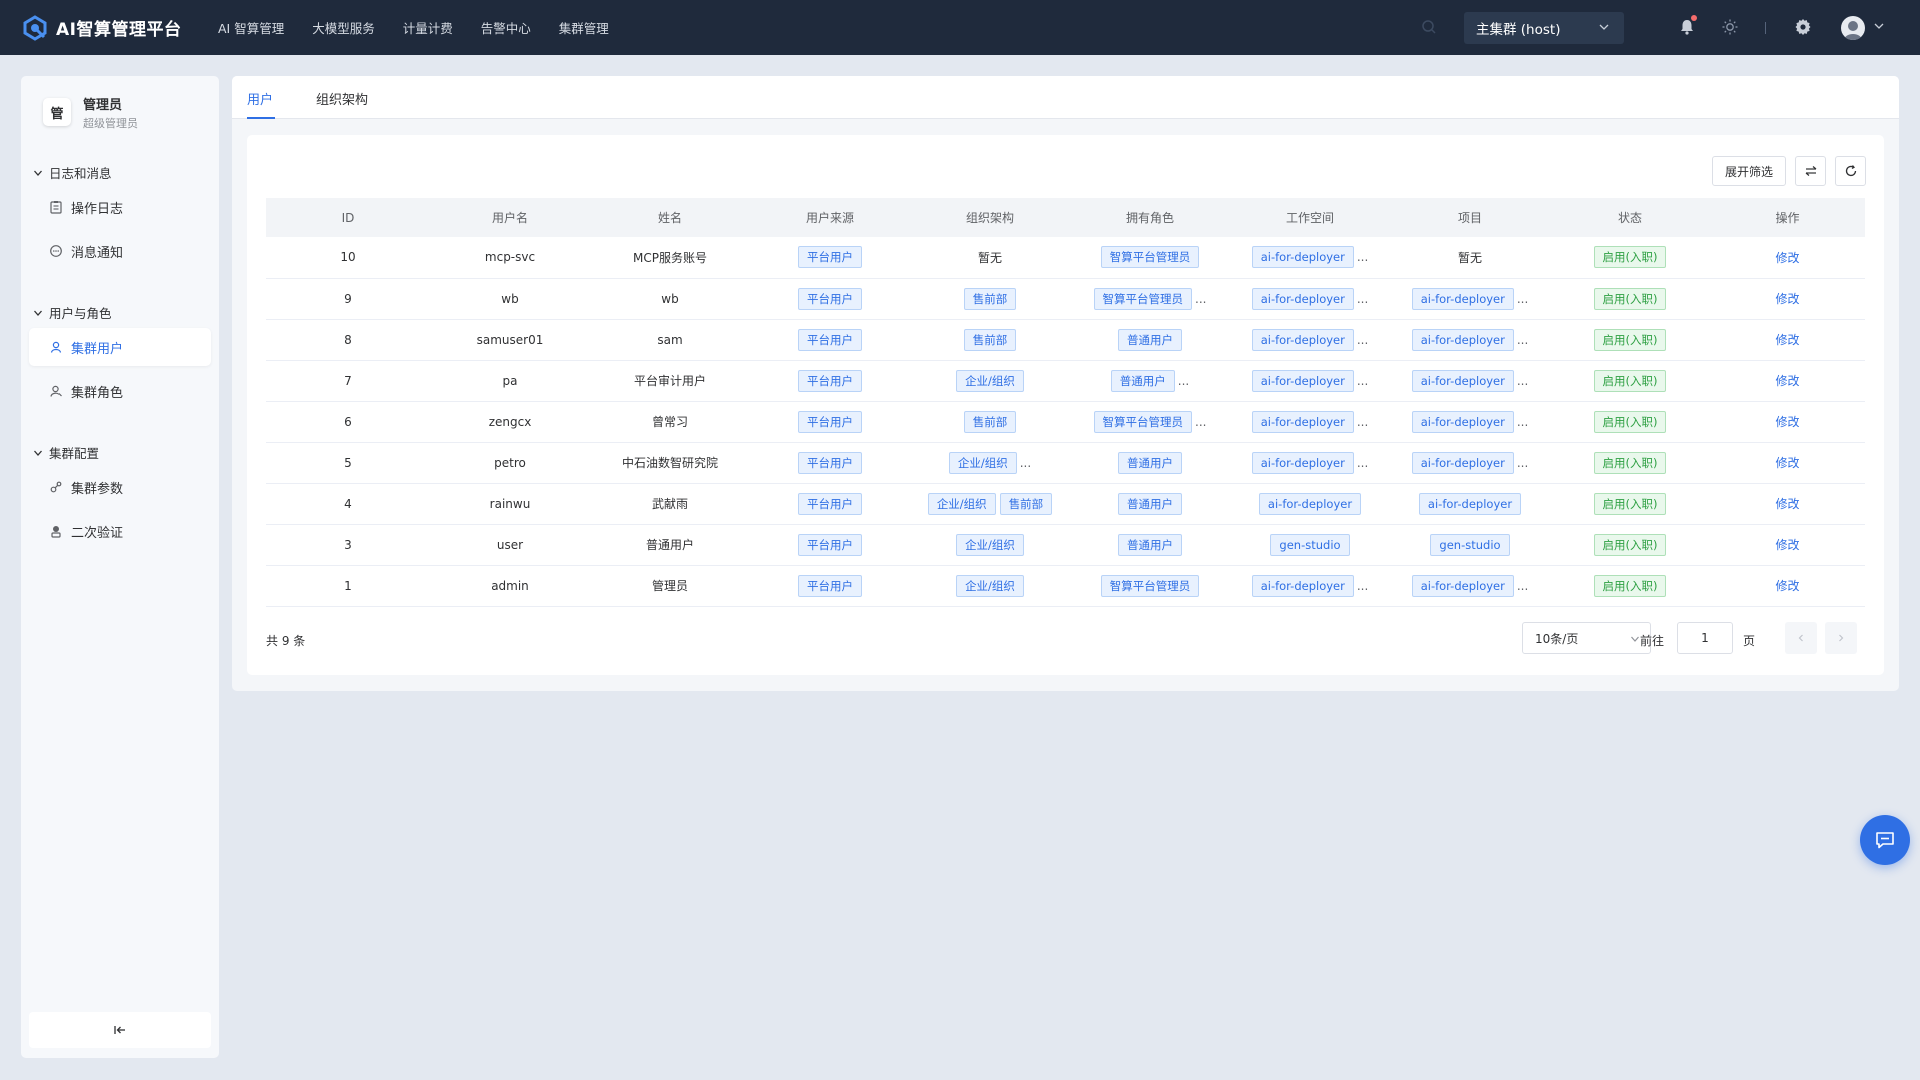 This screenshot has width=1920, height=1080. What do you see at coordinates (1310, 544) in the screenshot?
I see `cell-workspace: gen-studio` at bounding box center [1310, 544].